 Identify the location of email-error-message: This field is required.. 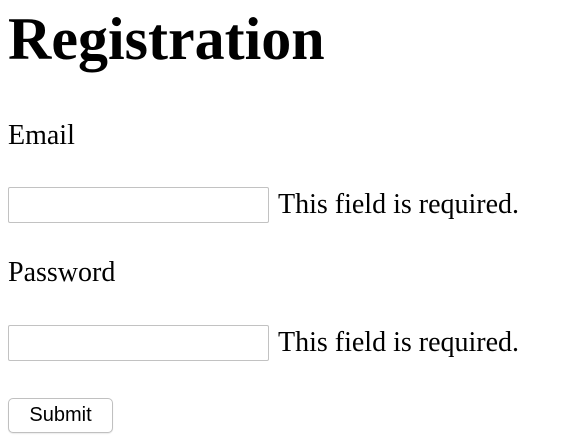
(399, 204).